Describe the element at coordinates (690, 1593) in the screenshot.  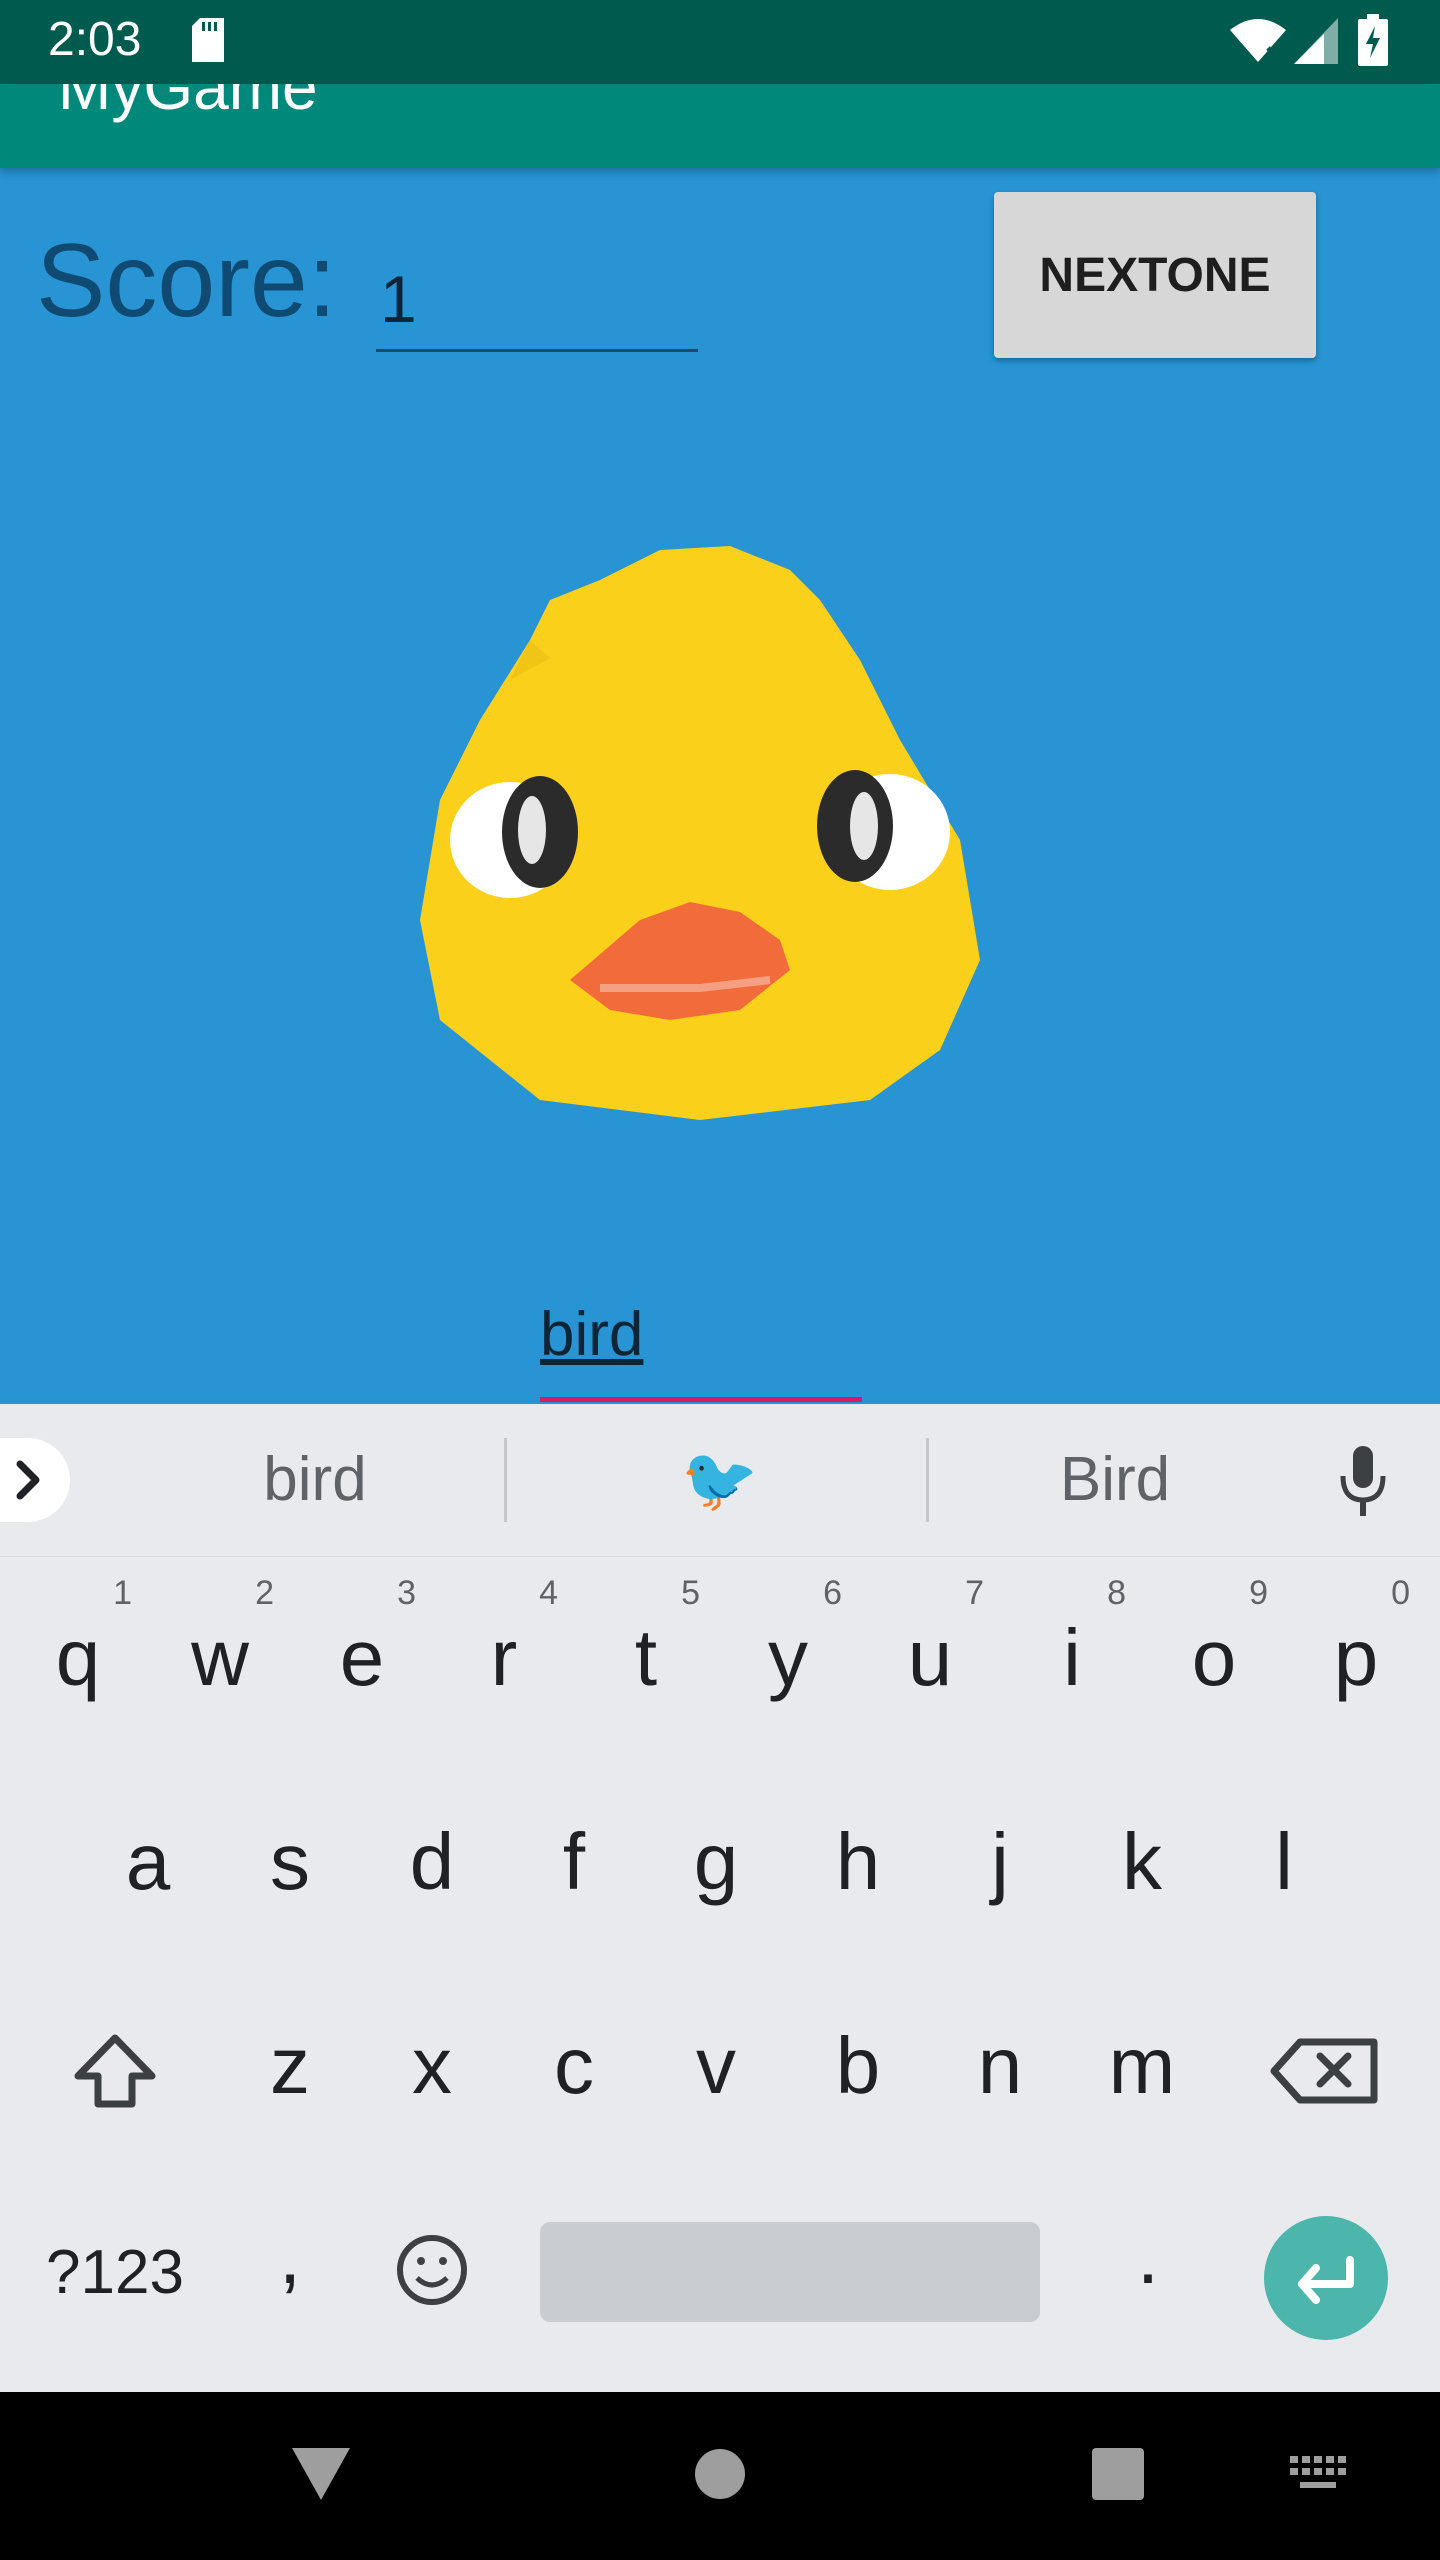
I see `key-hint: 5` at that location.